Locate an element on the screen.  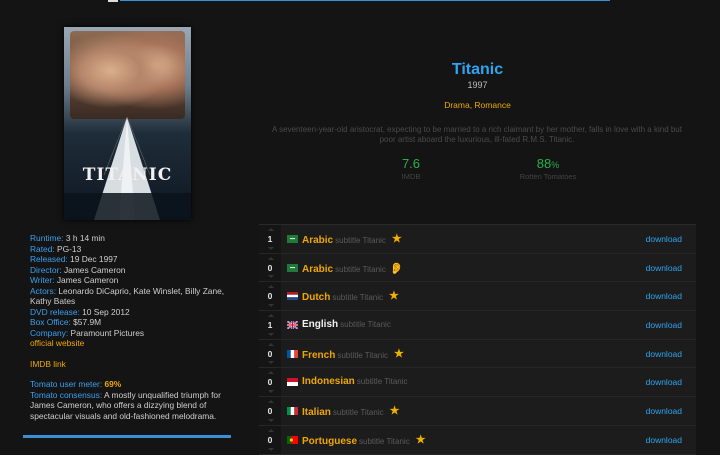
dvd-label: DVD release: is located at coordinates (55, 311).